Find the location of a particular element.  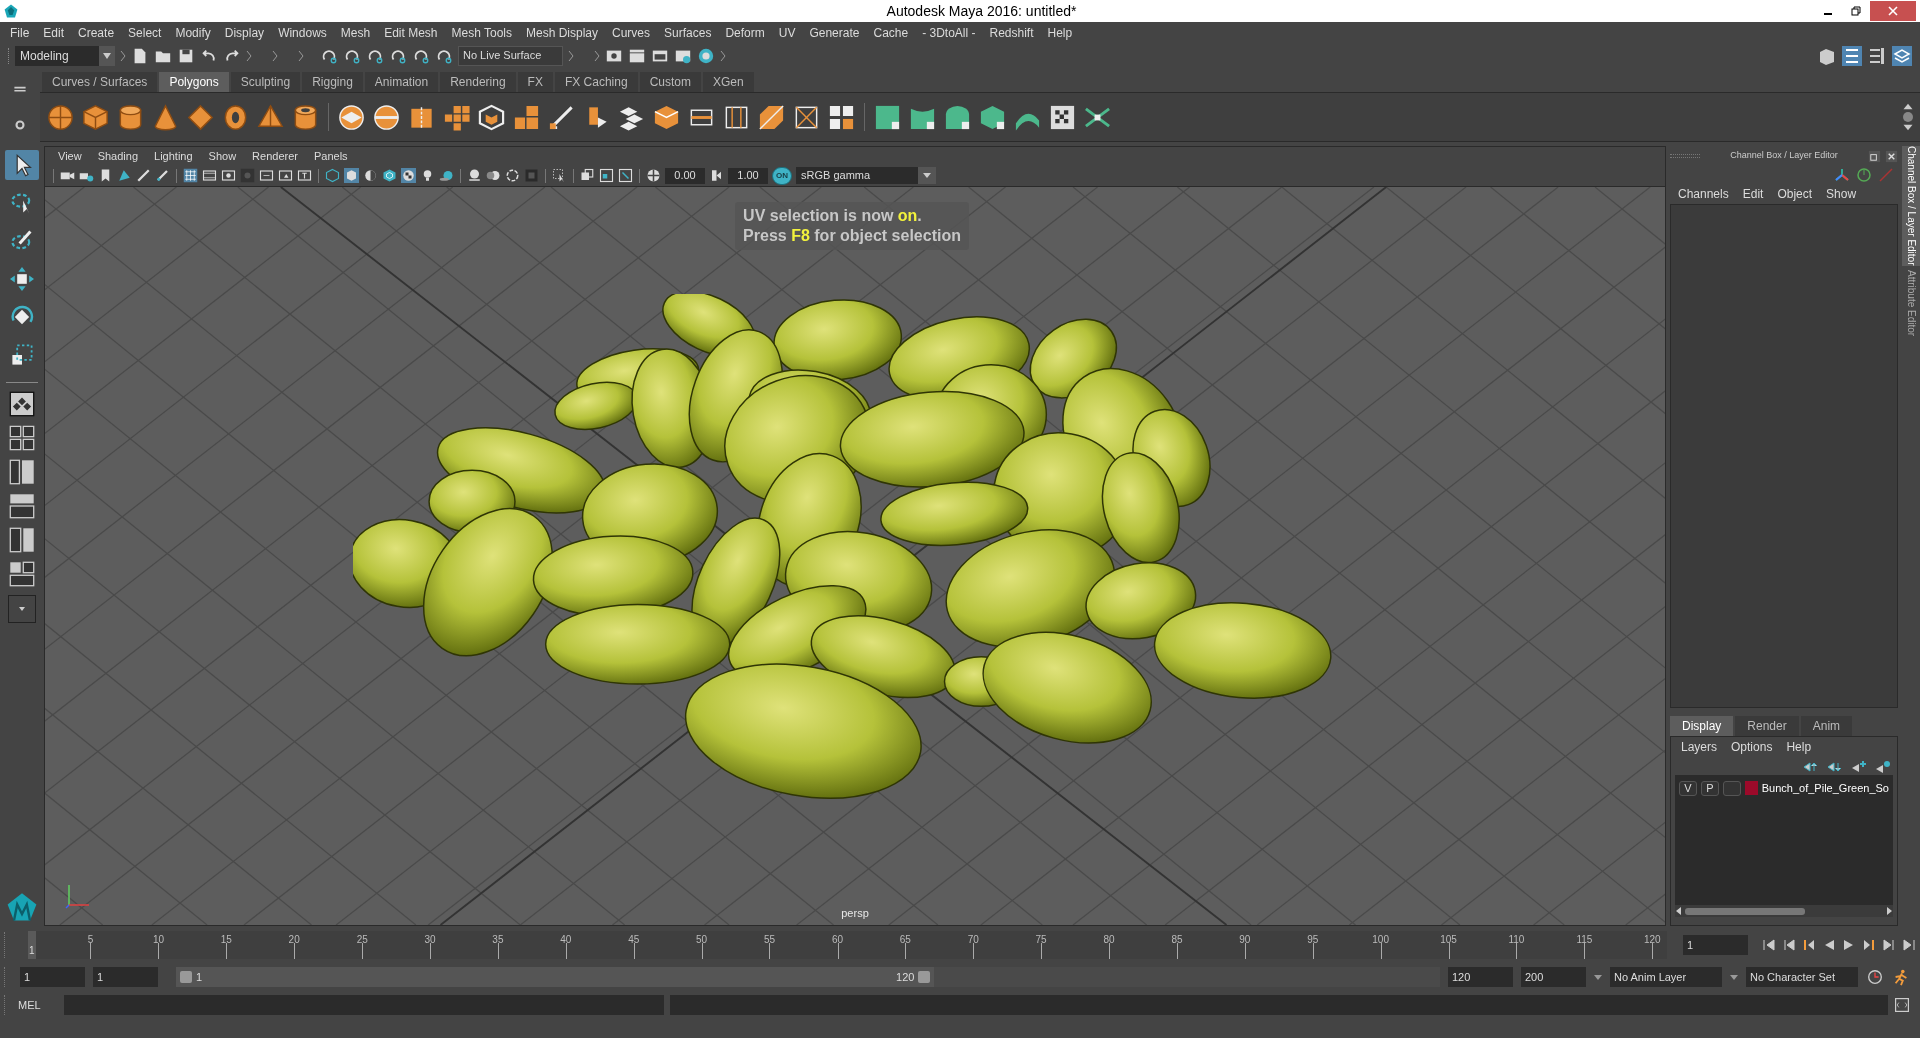

shelf-tab: Rigging is located at coordinates (332, 82).